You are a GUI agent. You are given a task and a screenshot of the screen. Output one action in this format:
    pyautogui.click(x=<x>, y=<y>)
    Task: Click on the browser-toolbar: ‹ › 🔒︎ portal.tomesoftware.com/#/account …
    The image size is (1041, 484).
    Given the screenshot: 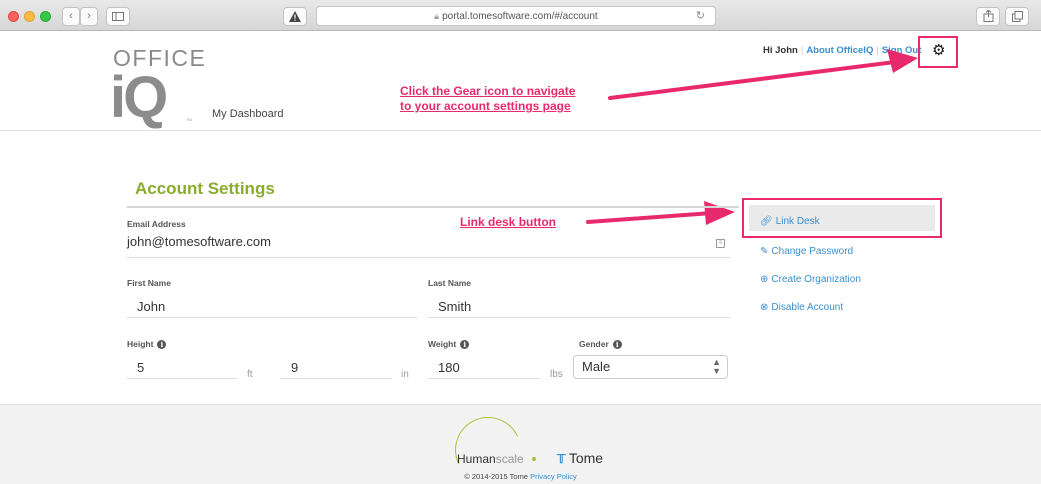 What is the action you would take?
    pyautogui.click(x=520, y=15)
    